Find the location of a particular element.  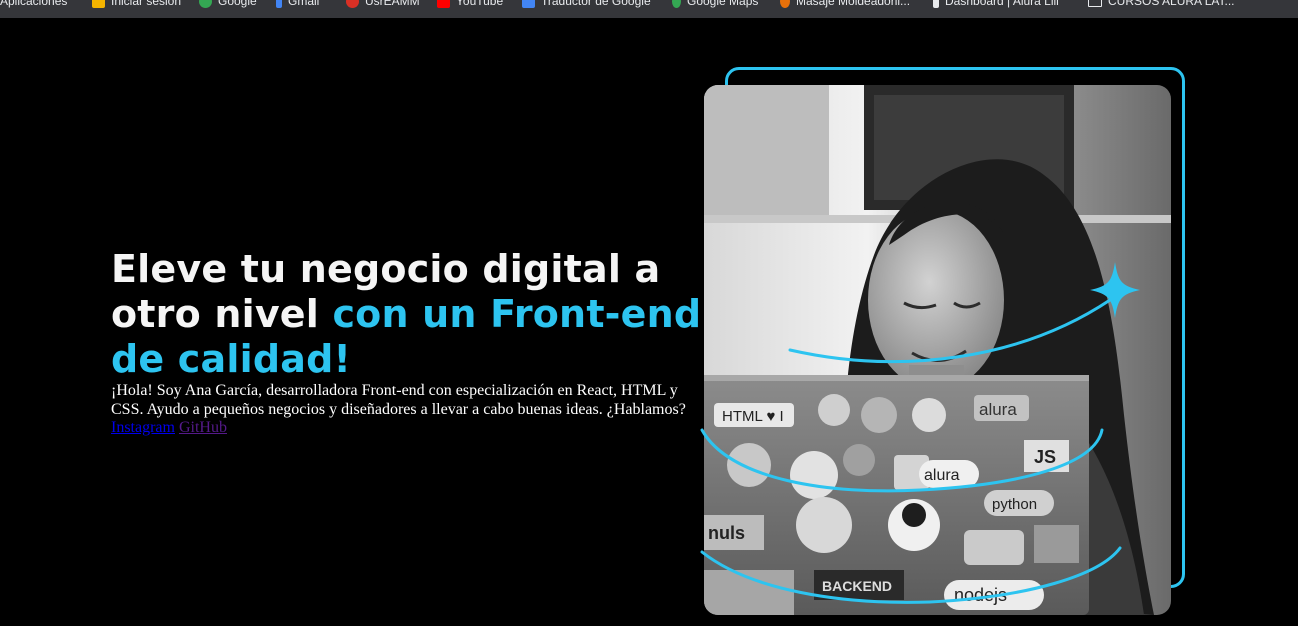

bookmark-translate: Traductor de Google is located at coordinates (586, 4).